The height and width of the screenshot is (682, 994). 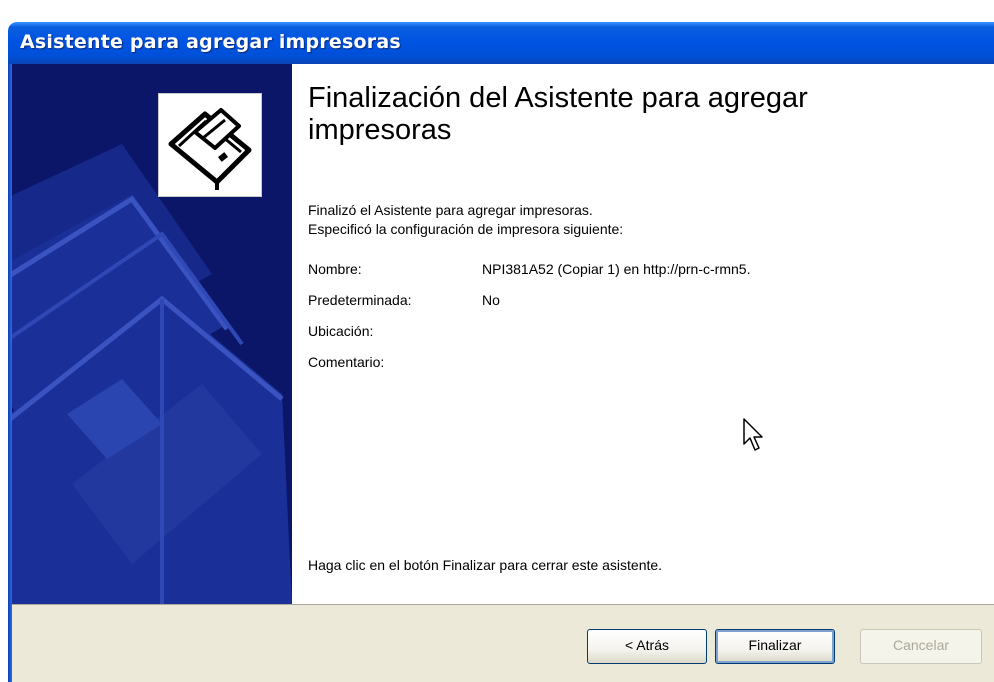 I want to click on setting-row-default: Predeterminada: No, so click(x=648, y=307).